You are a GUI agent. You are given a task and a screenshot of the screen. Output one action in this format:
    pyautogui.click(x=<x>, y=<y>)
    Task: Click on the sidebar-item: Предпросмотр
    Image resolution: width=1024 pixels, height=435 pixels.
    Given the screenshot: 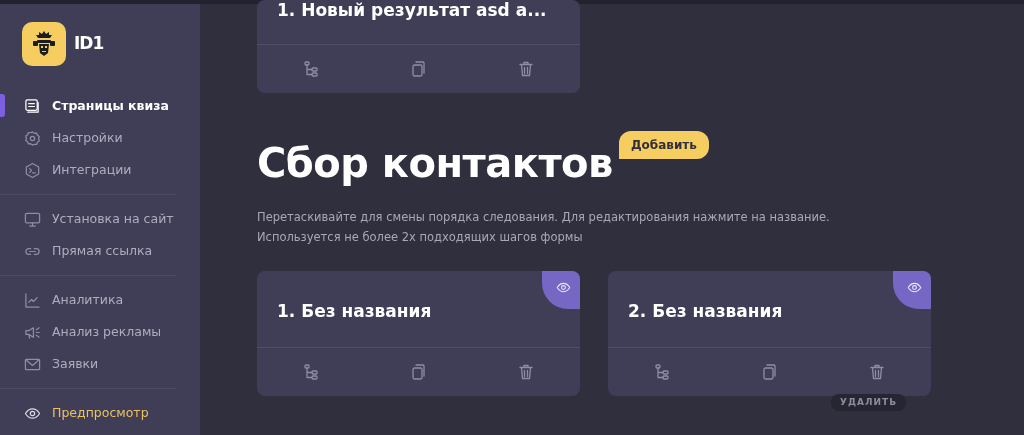 What is the action you would take?
    pyautogui.click(x=88, y=413)
    